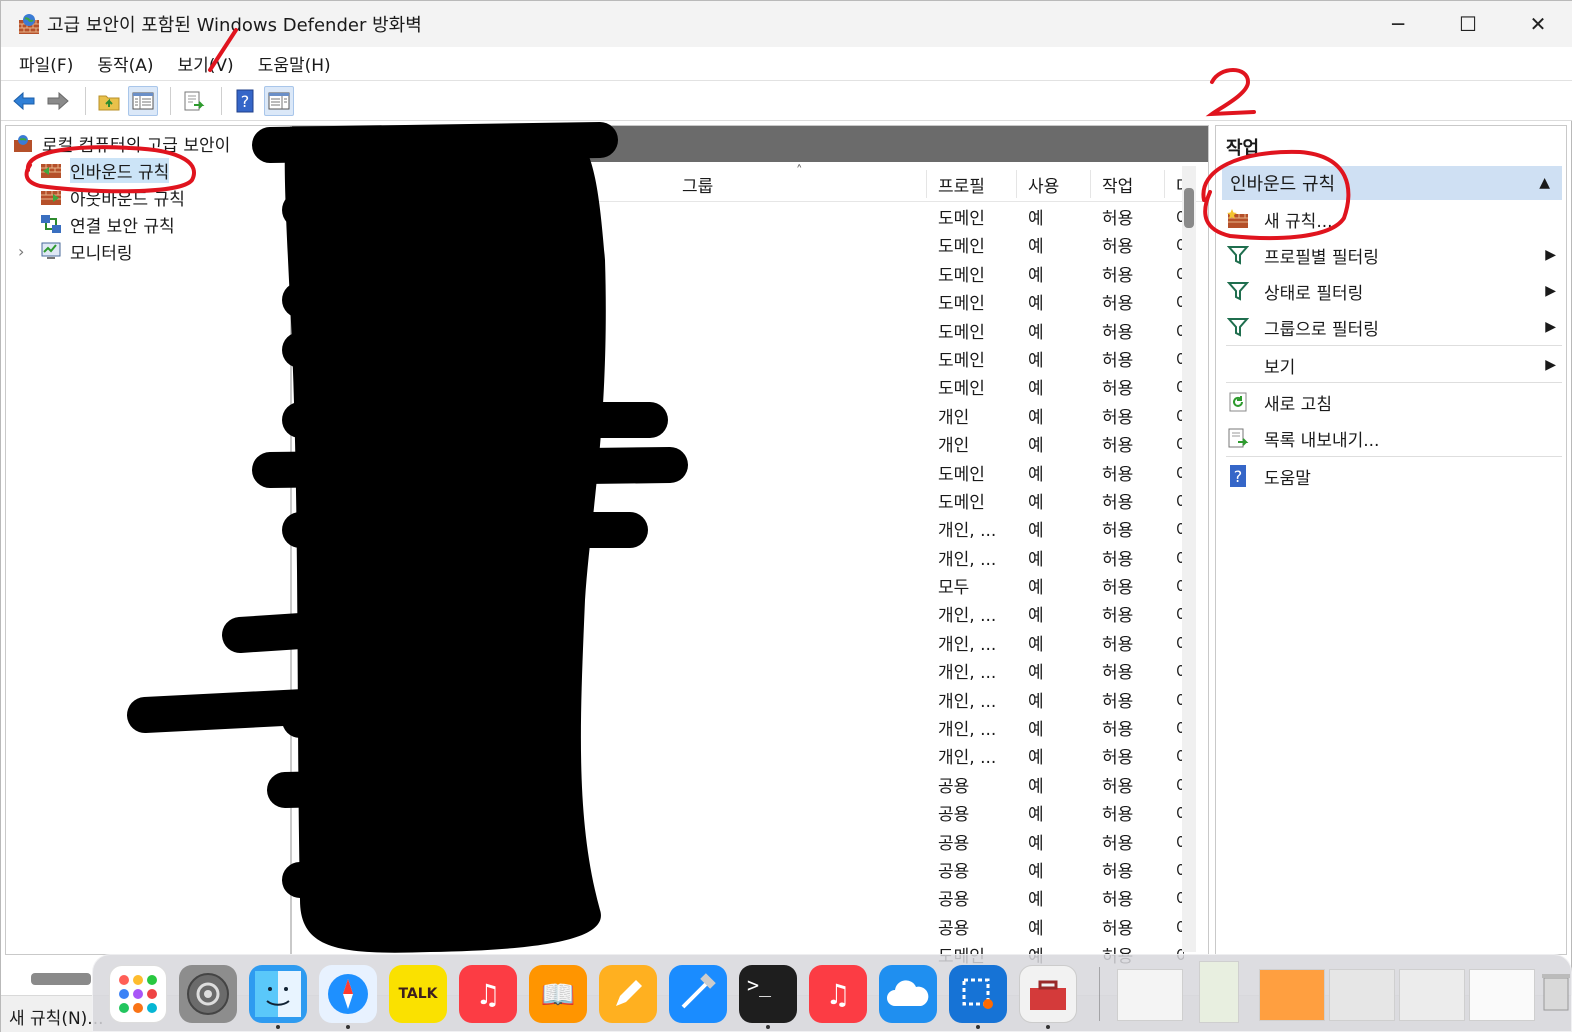 The height and width of the screenshot is (1032, 1572). Describe the element at coordinates (768, 994) in the screenshot. I see `terminal-app: >_` at that location.